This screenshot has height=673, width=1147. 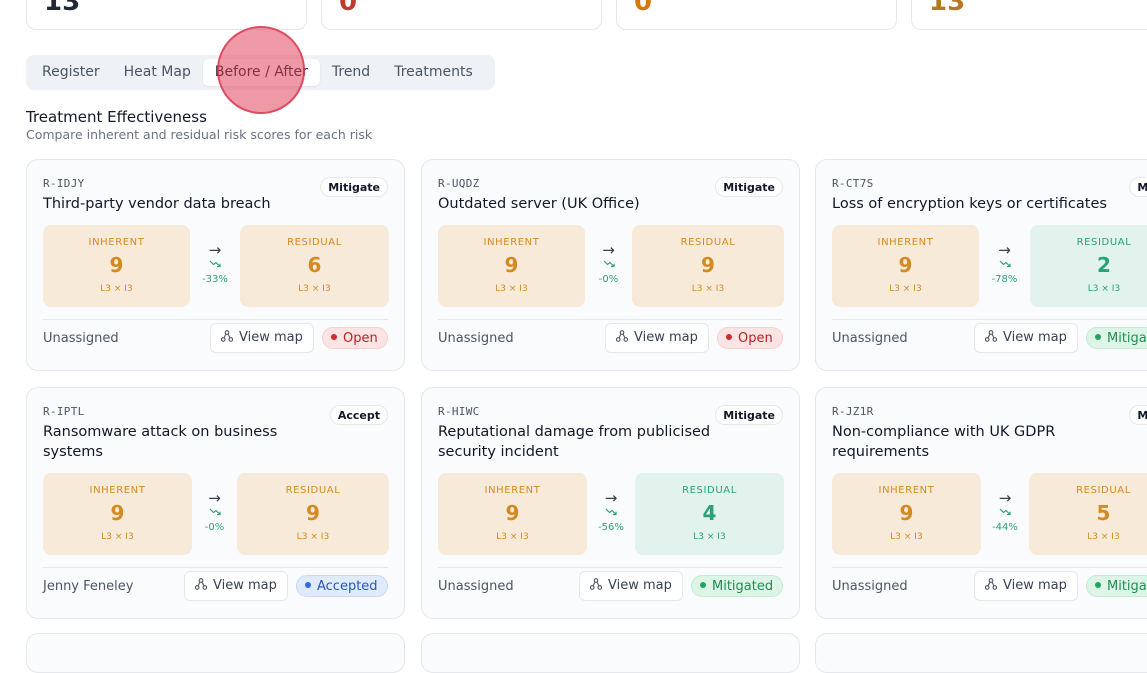 I want to click on tab-register: Register, so click(x=71, y=72).